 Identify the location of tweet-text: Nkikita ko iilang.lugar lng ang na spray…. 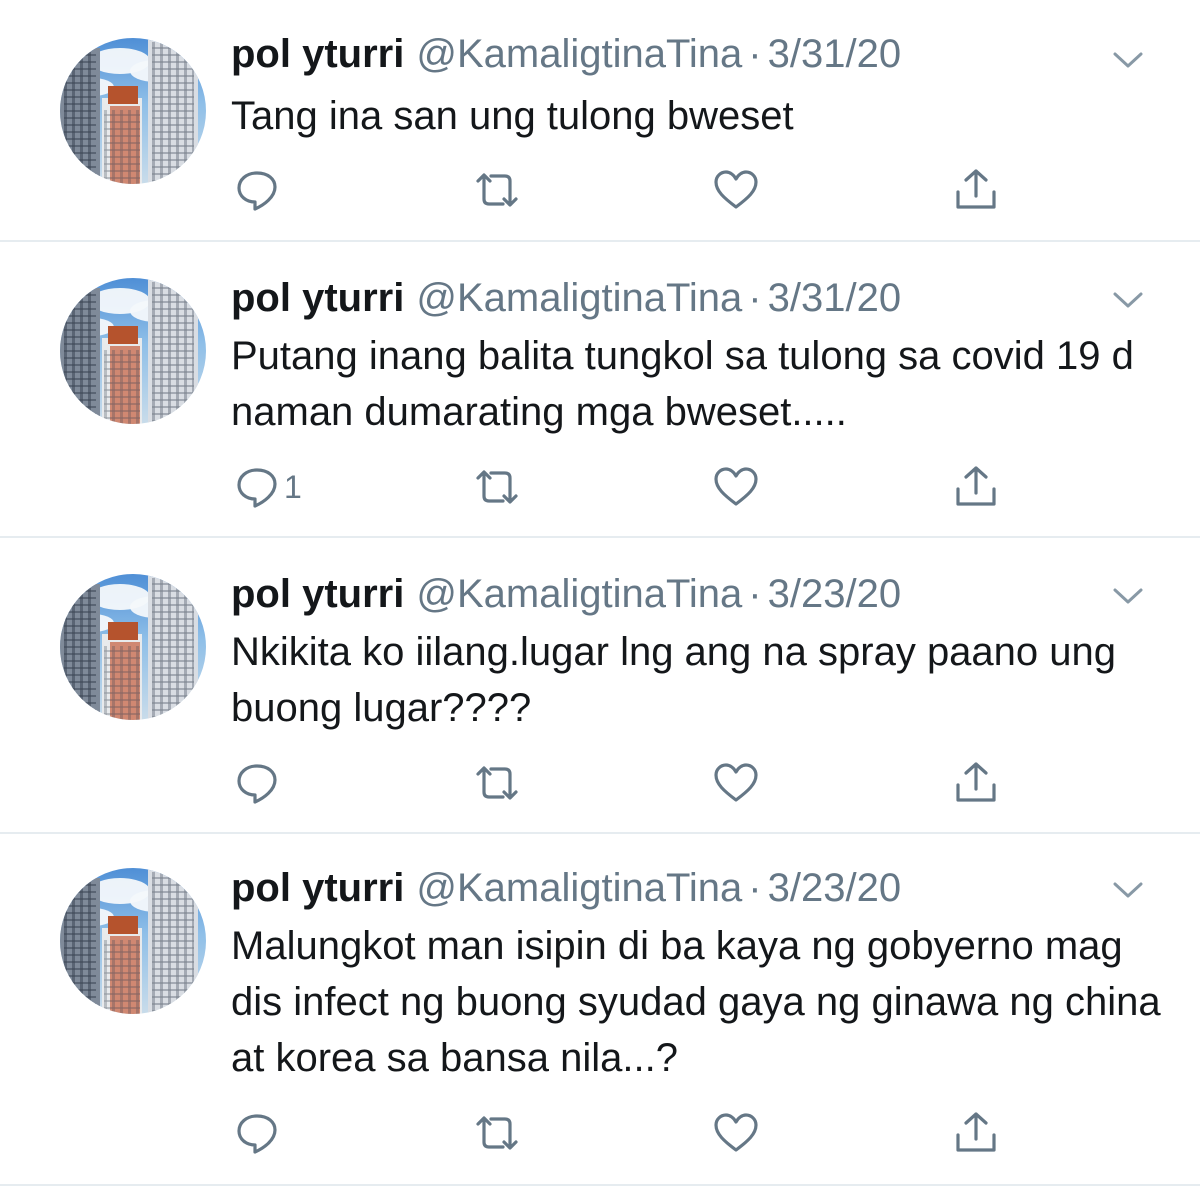
(674, 680).